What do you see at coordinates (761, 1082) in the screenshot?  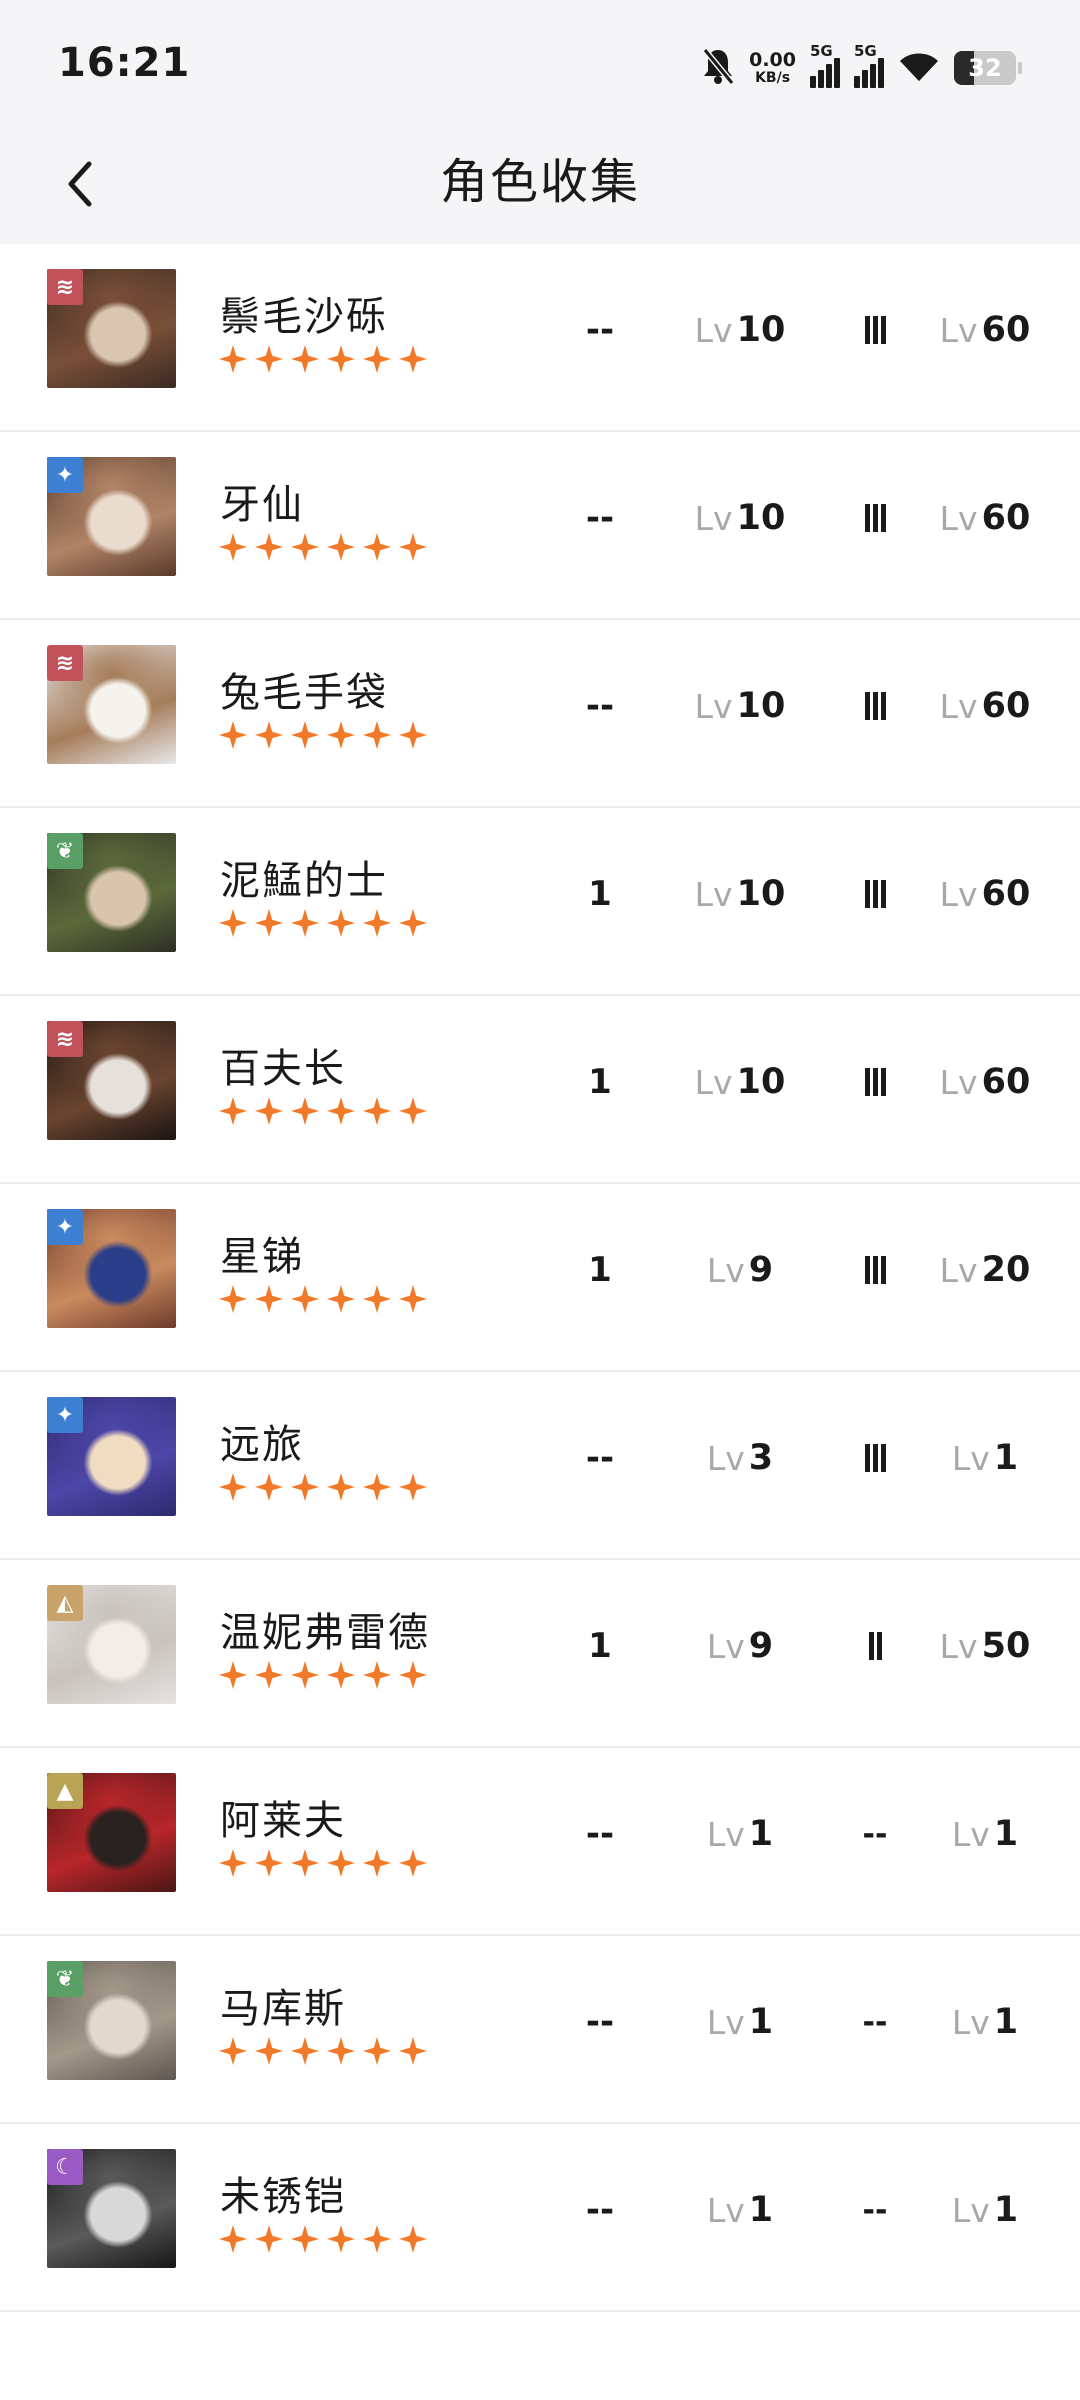 I see `level-number: 10` at bounding box center [761, 1082].